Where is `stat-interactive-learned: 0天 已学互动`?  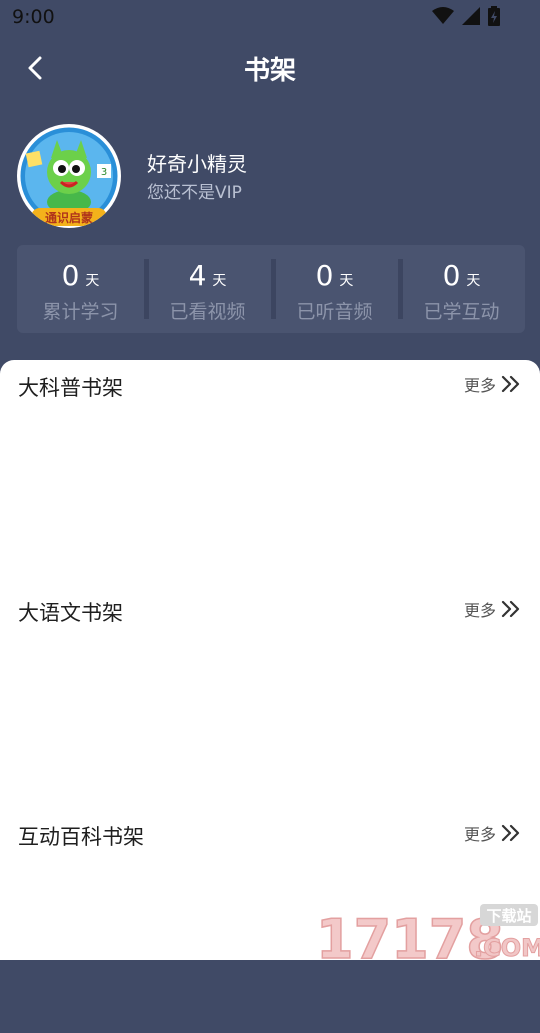
stat-interactive-learned: 0天 已学互动 is located at coordinates (461, 289).